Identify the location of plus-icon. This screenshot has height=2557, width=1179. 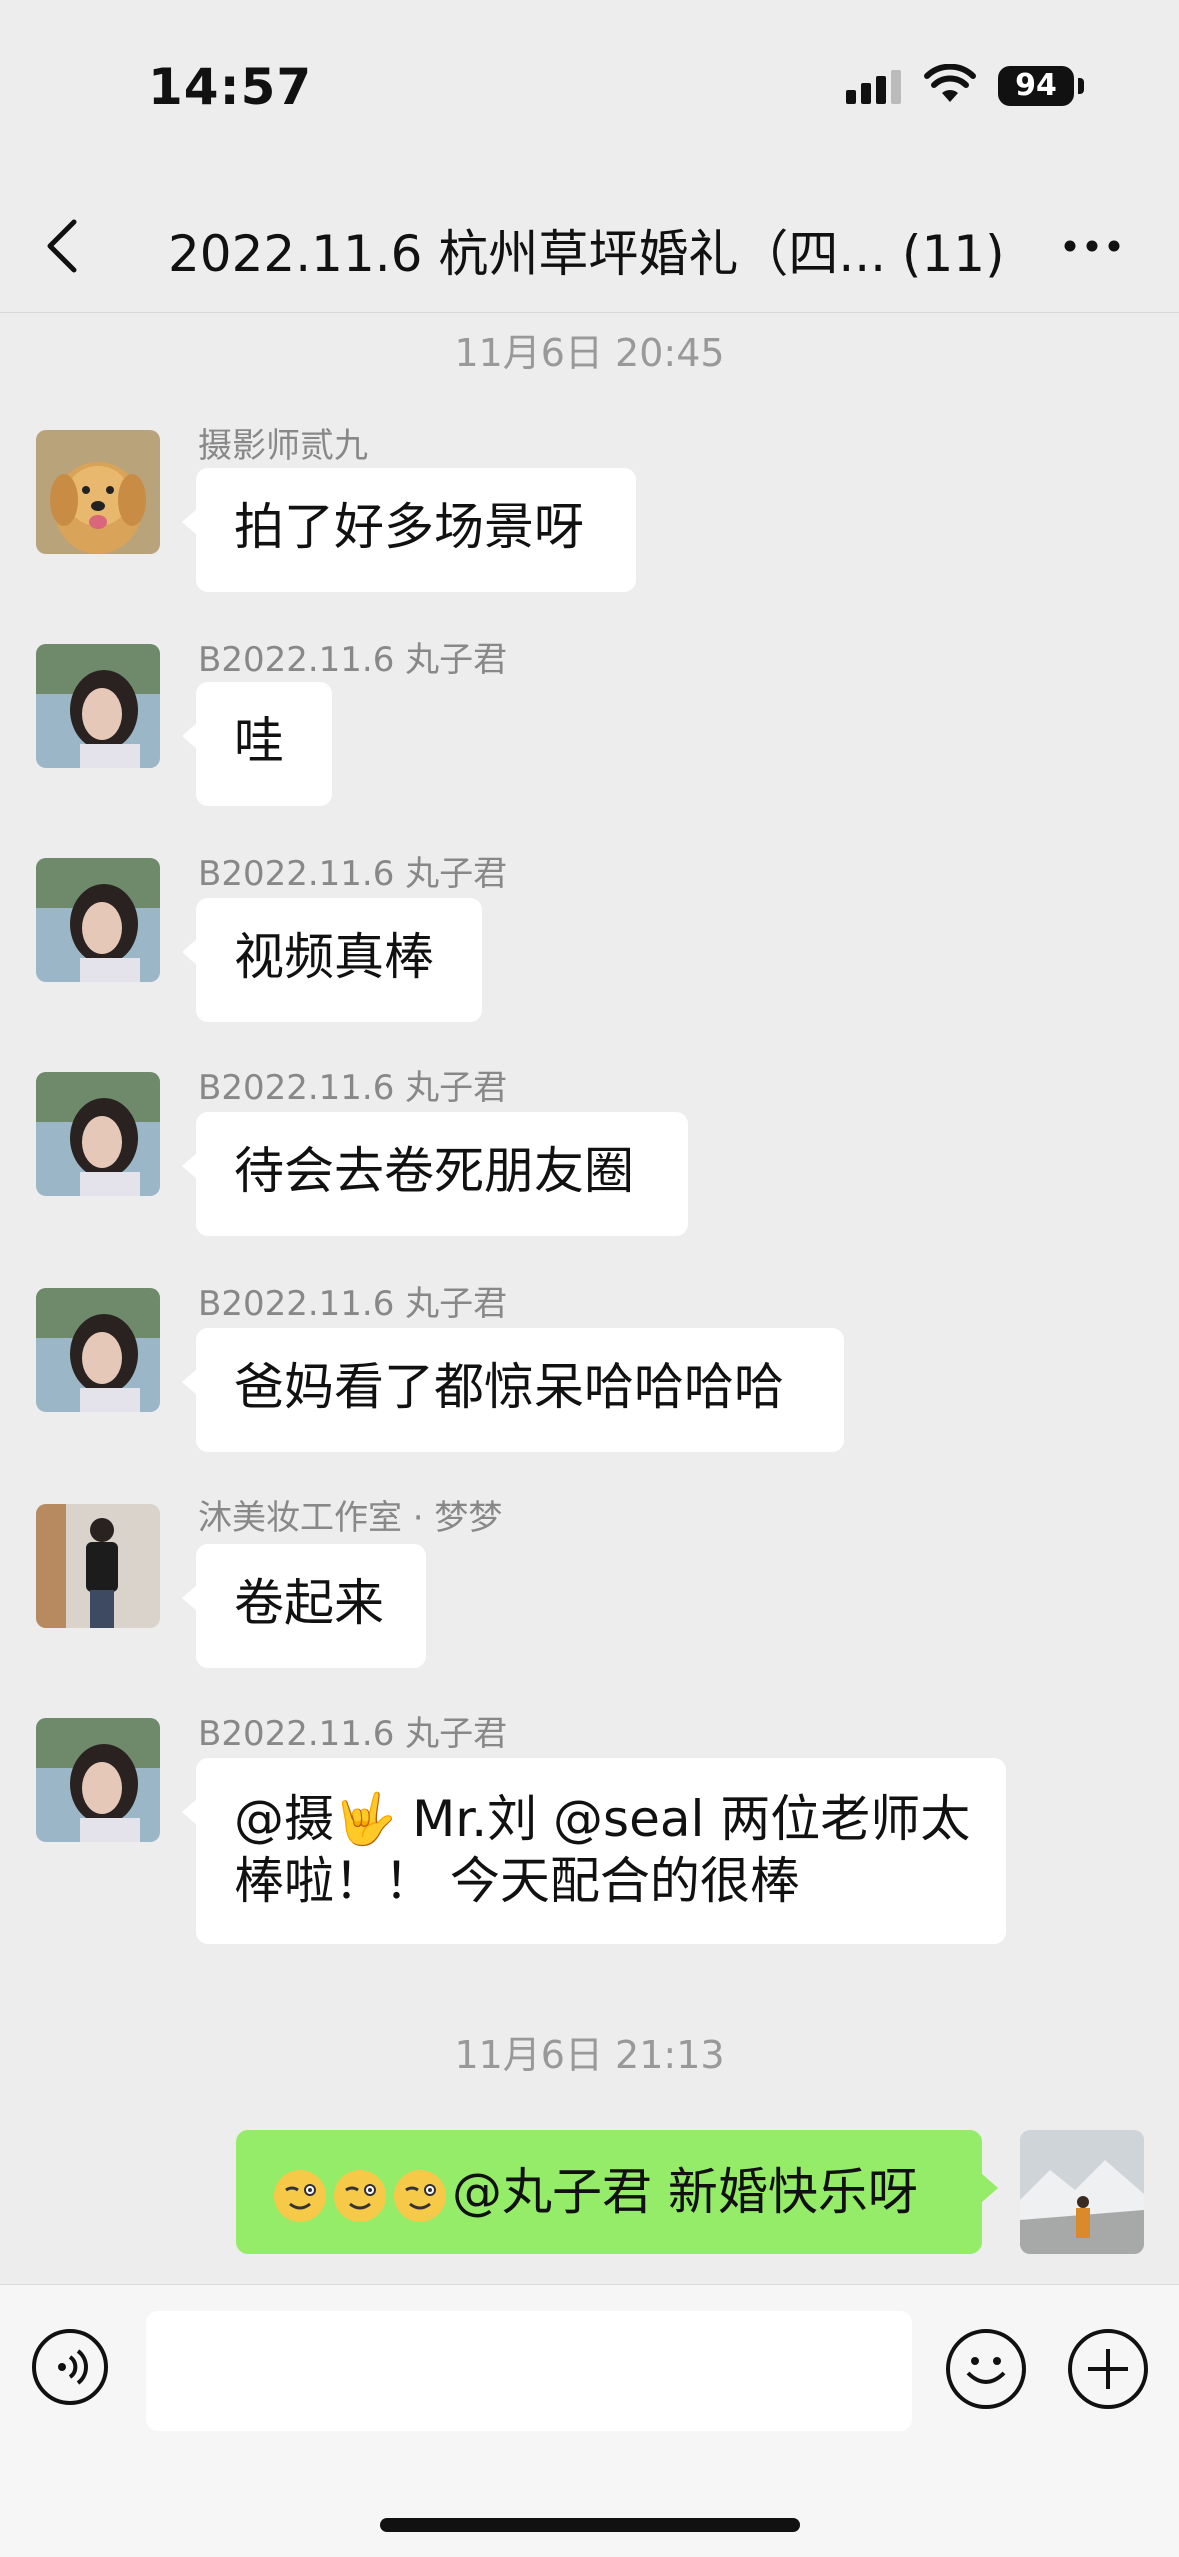
(1108, 2369).